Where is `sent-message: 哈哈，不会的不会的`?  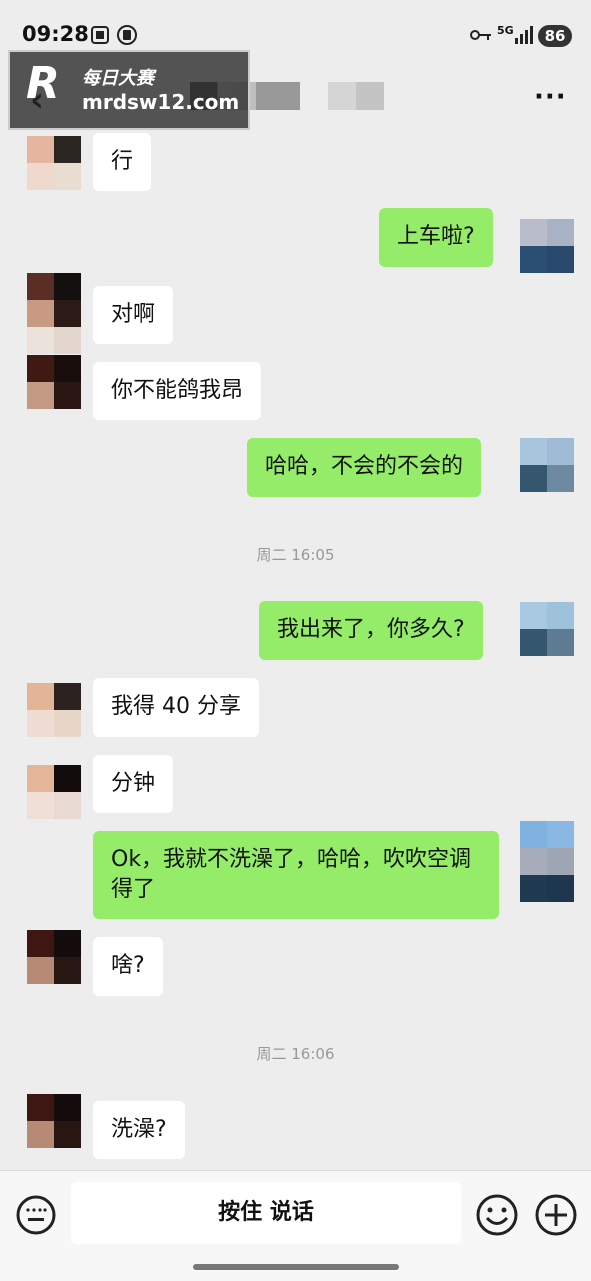
sent-message: 哈哈，不会的不会的 is located at coordinates (364, 467).